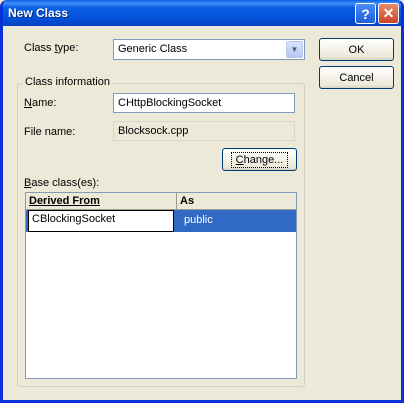 The width and height of the screenshot is (404, 403). Describe the element at coordinates (68, 48) in the screenshot. I see `class-type-label-part: ype:` at that location.